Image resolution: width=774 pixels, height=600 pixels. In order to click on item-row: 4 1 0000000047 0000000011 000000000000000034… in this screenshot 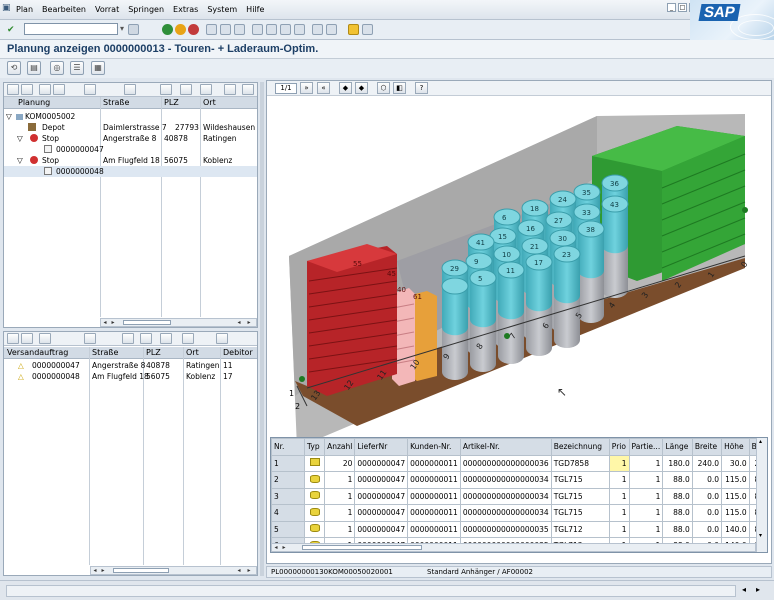, I will do `click(519, 513)`.